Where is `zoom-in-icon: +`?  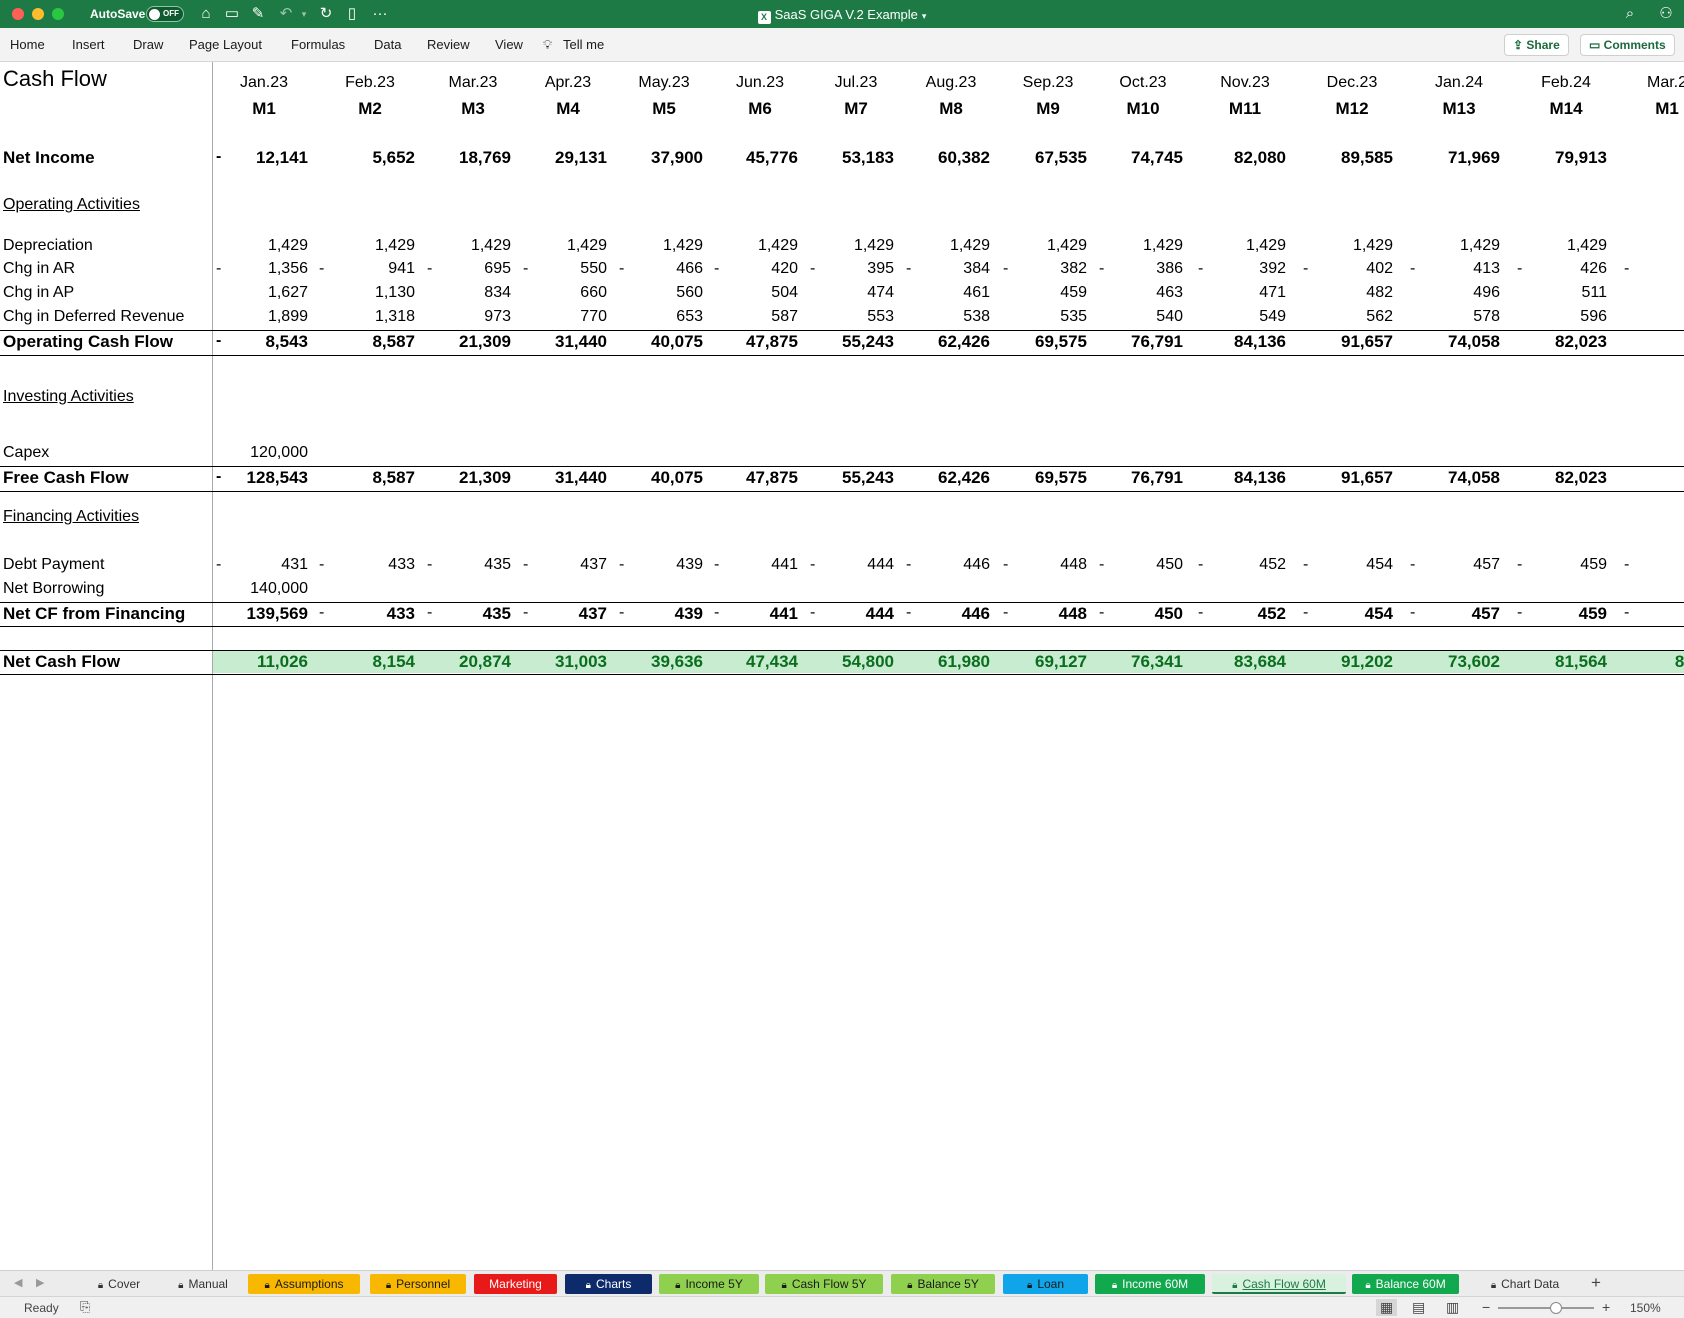 zoom-in-icon: + is located at coordinates (1606, 1307).